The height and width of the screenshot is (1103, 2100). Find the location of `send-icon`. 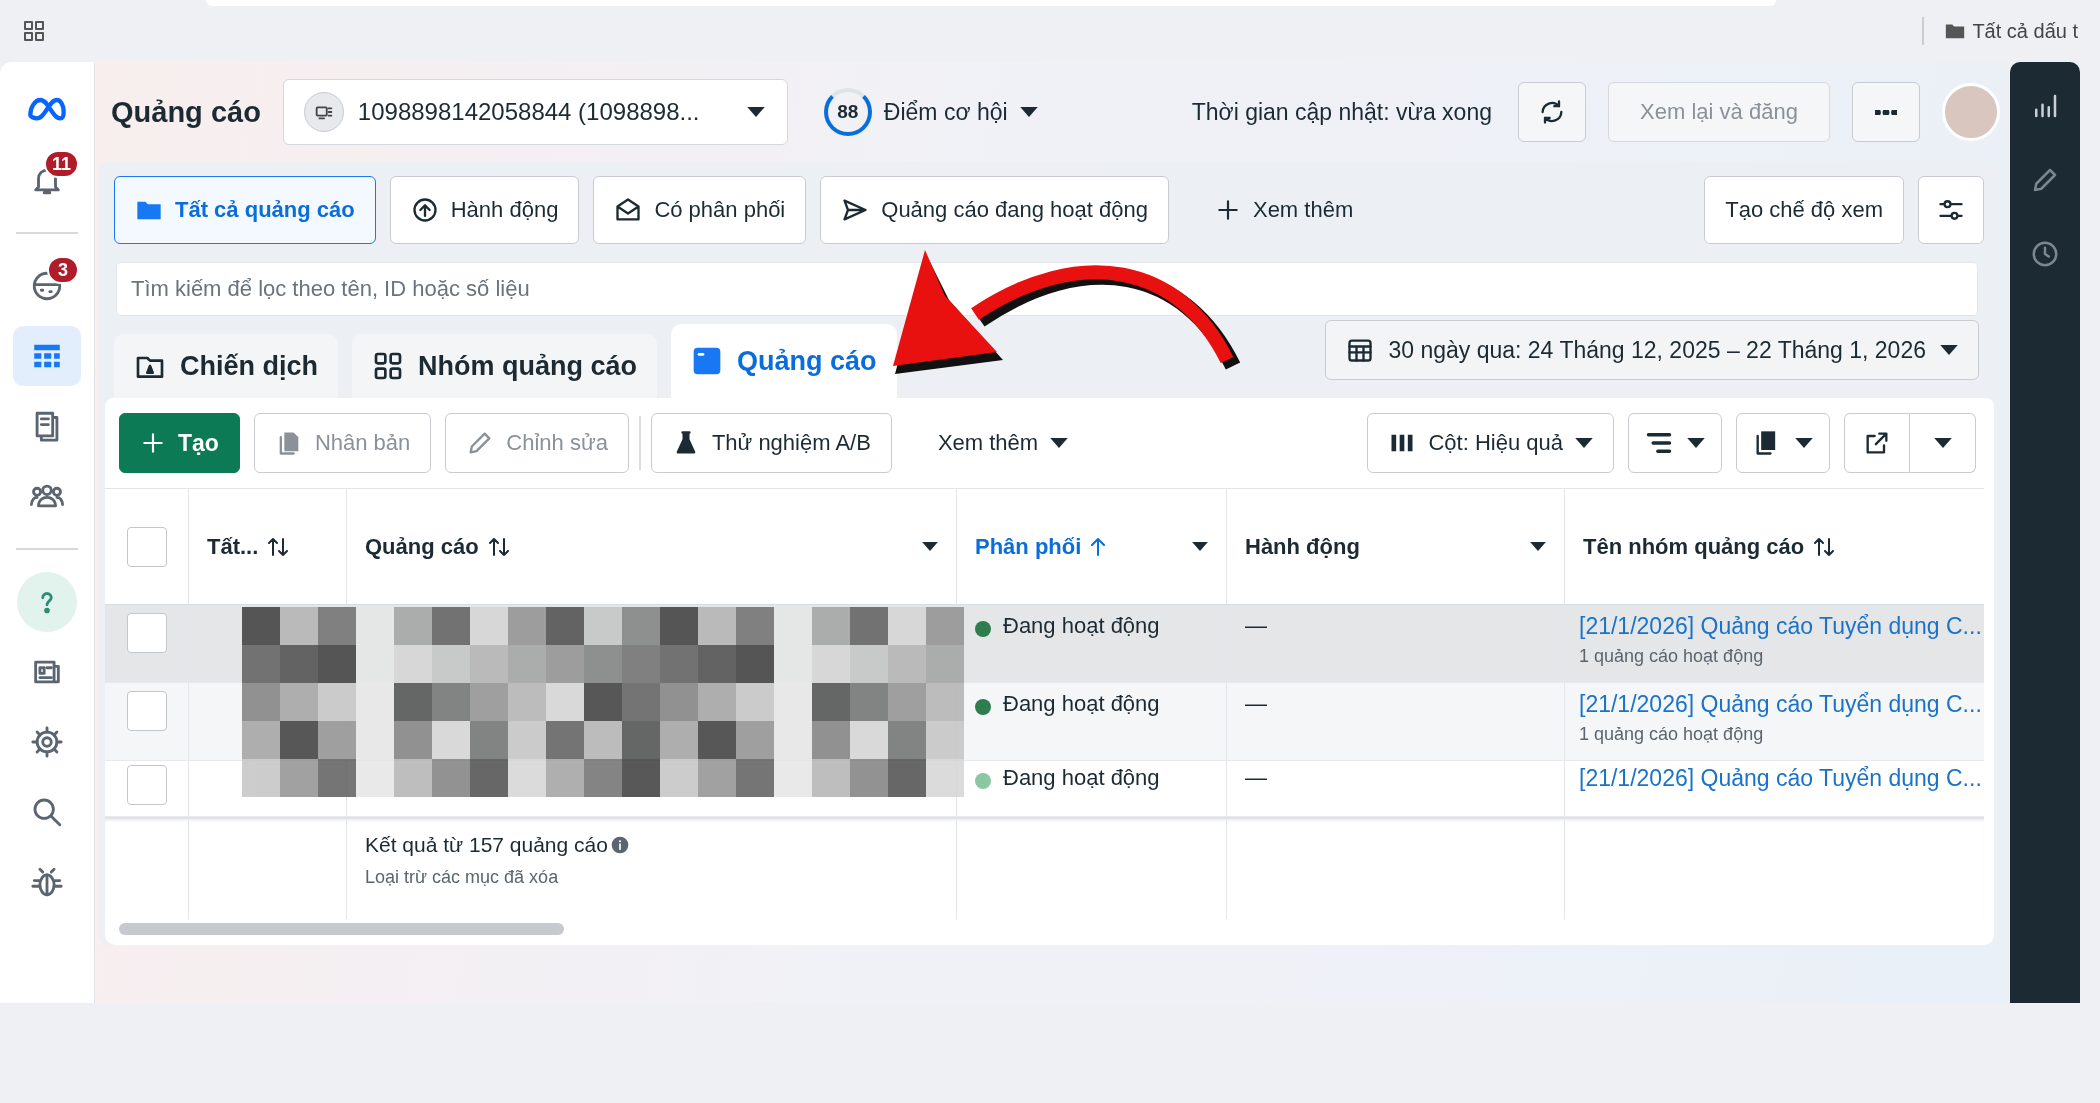

send-icon is located at coordinates (855, 210).